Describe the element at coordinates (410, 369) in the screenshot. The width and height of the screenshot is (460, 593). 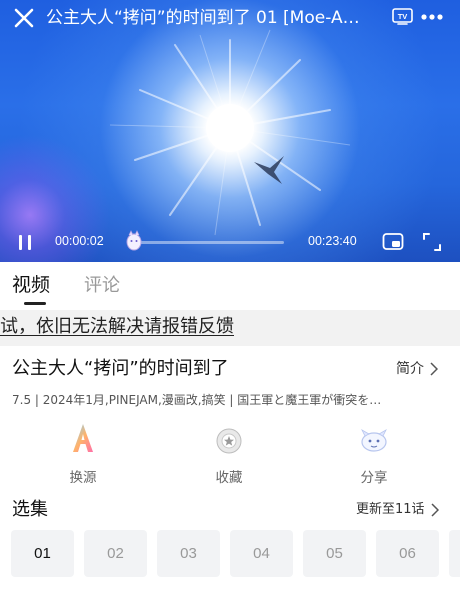
I see `intro-label: 简介` at that location.